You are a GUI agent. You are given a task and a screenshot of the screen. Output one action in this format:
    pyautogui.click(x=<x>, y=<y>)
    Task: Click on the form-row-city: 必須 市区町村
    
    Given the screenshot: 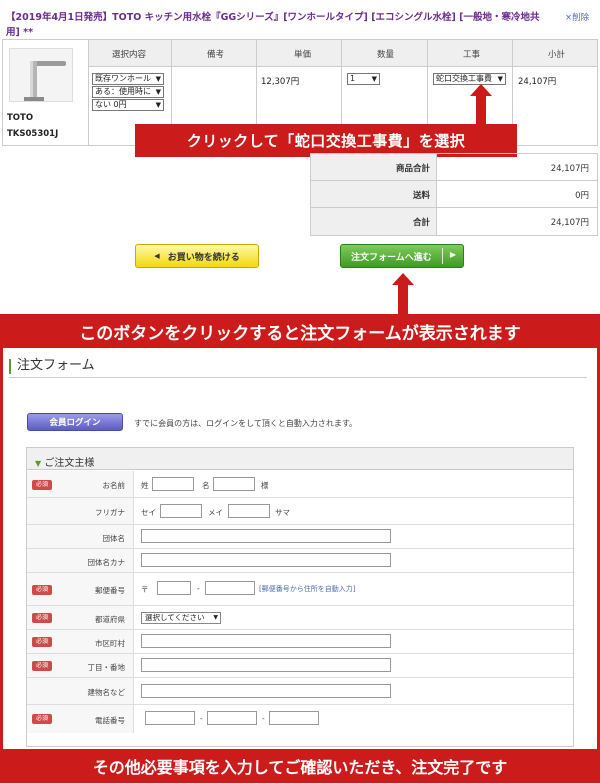 What is the action you would take?
    pyautogui.click(x=300, y=642)
    